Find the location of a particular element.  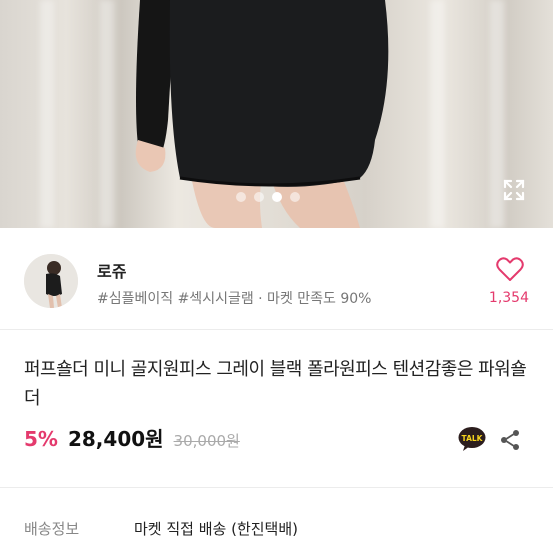

expand-icon is located at coordinates (514, 190).